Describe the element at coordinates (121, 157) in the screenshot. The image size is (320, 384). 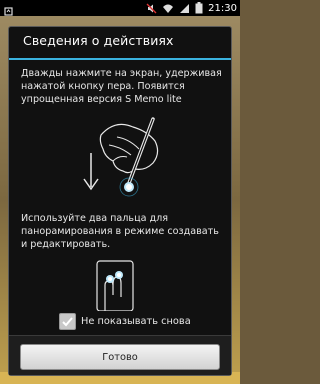
I see `pen-hand-icon` at that location.